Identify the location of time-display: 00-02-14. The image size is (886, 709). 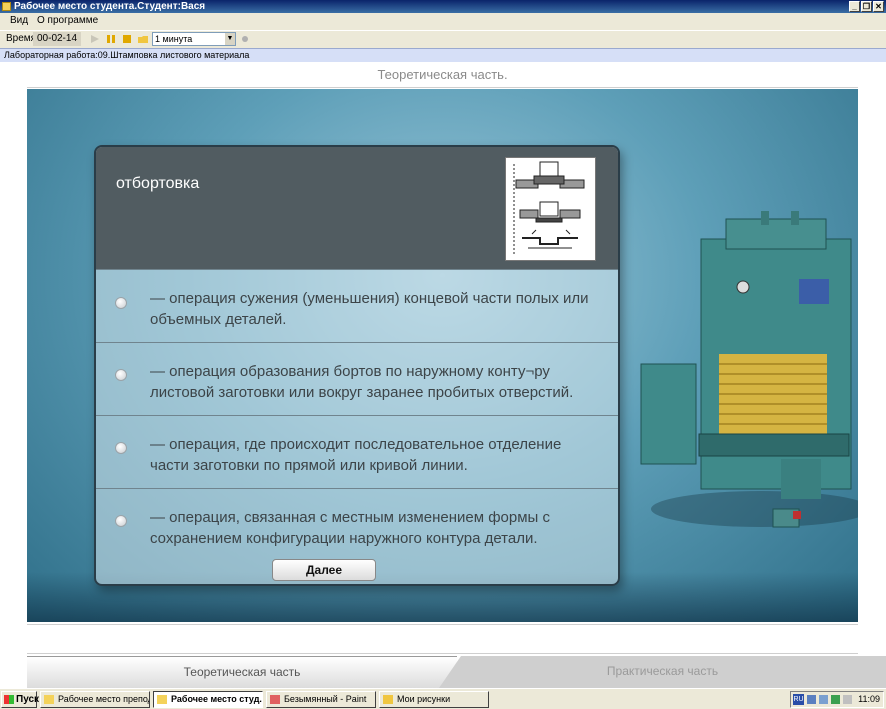
(57, 39).